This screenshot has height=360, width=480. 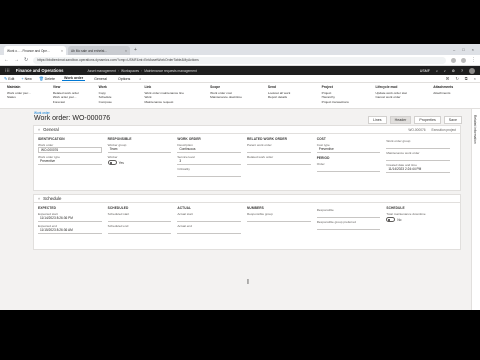 I want to click on maximize-icon: □, so click(x=463, y=49).